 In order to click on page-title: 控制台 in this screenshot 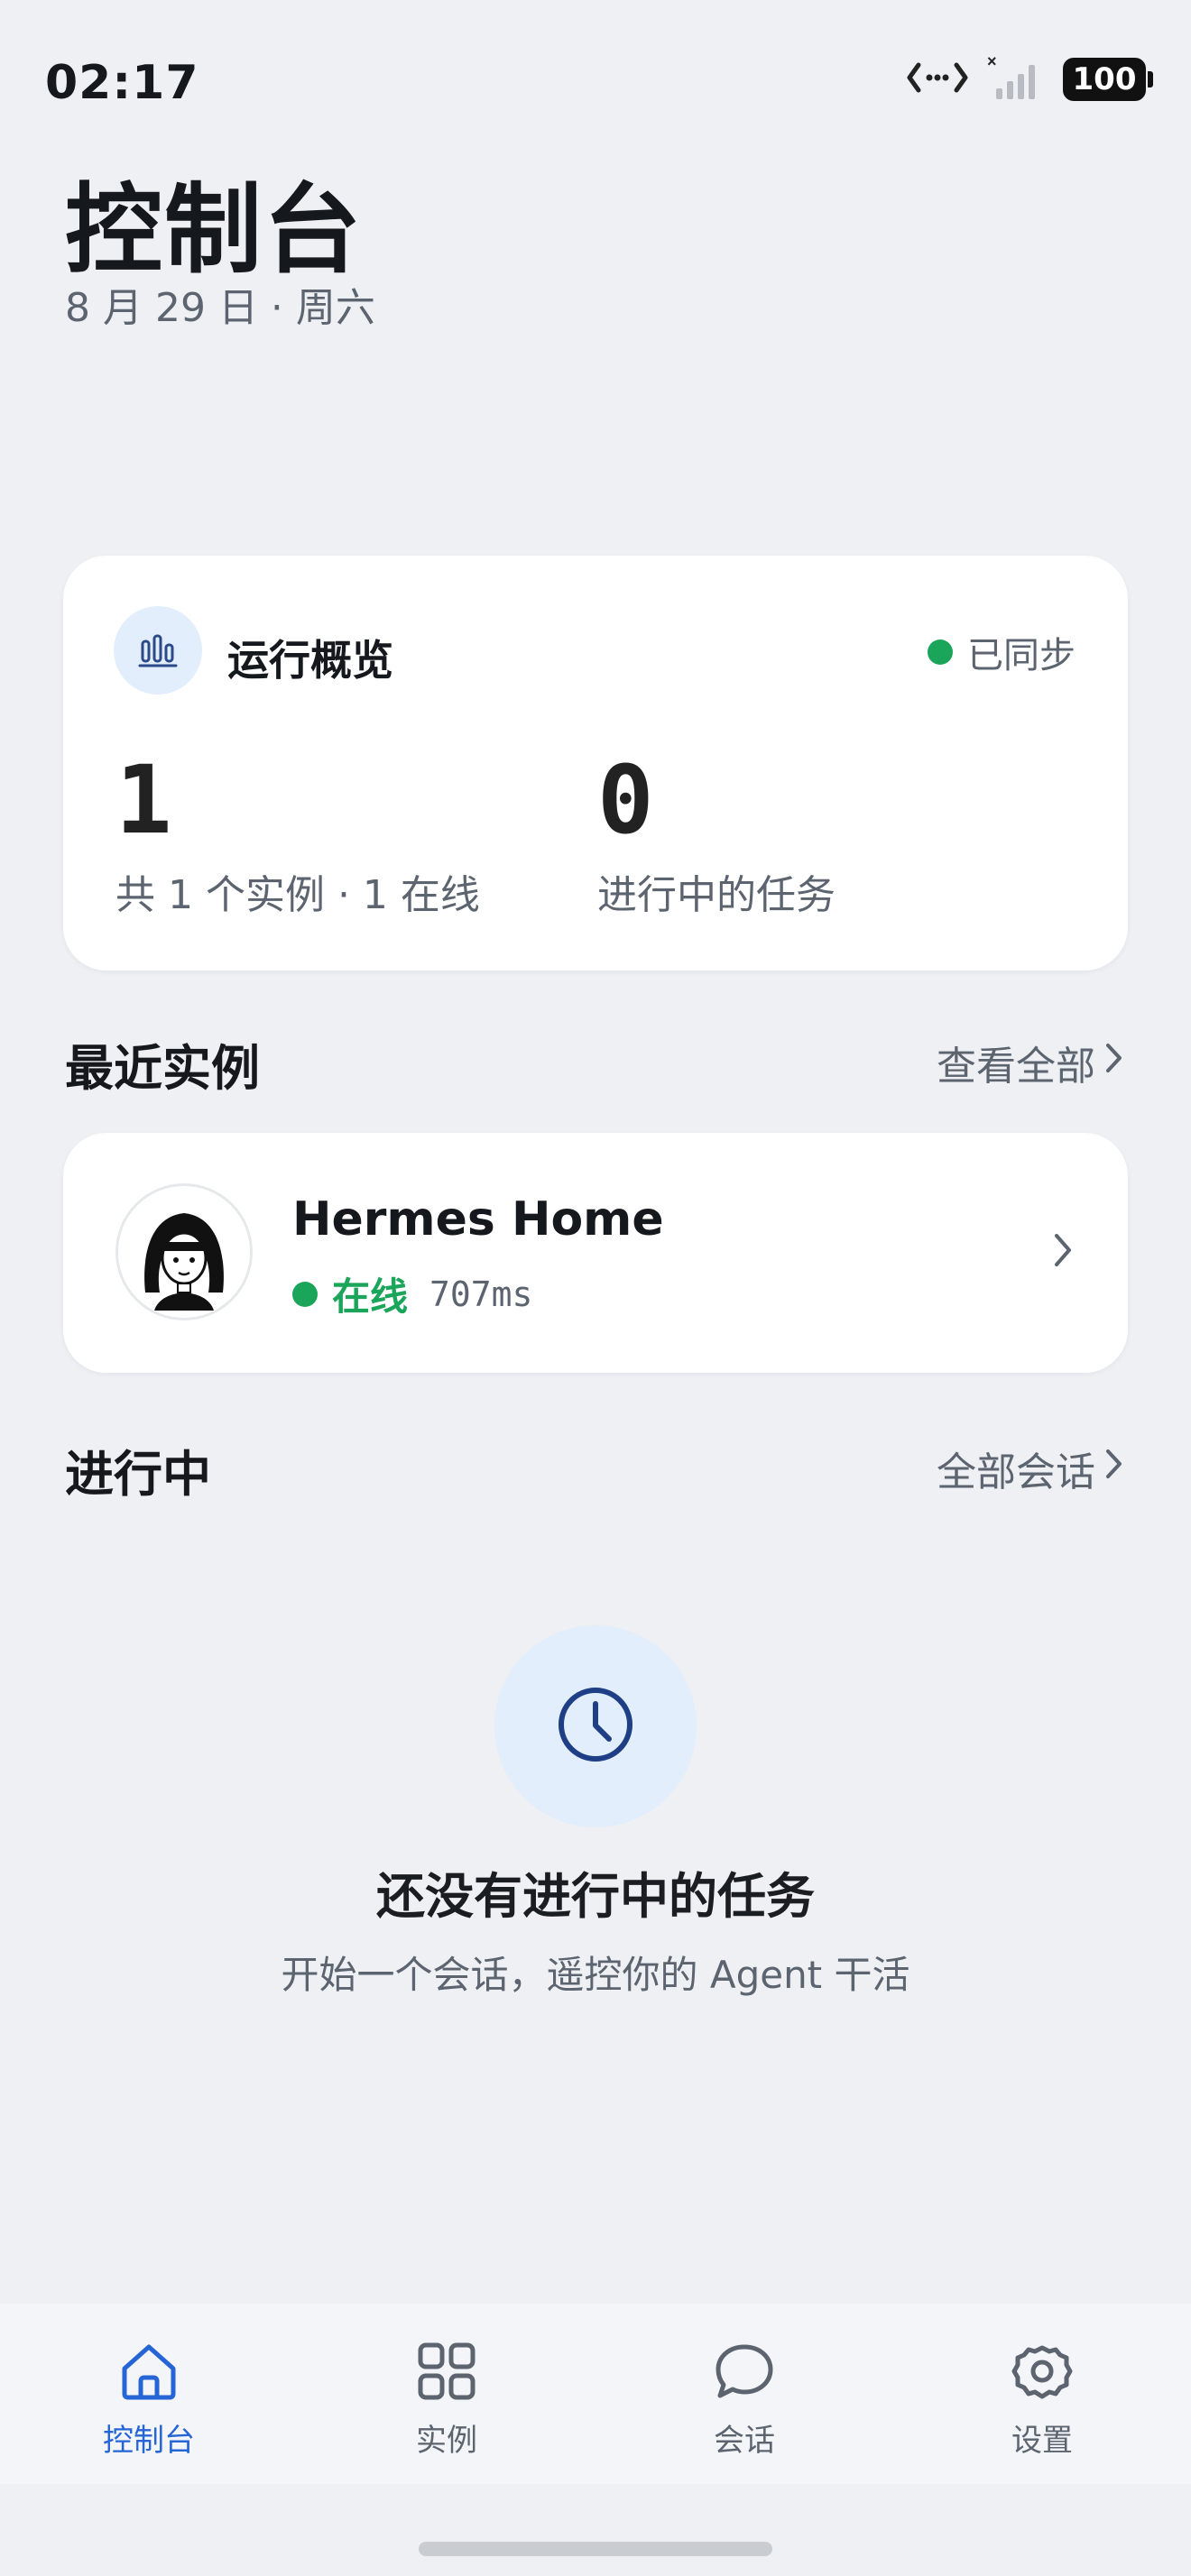, I will do `click(214, 230)`.